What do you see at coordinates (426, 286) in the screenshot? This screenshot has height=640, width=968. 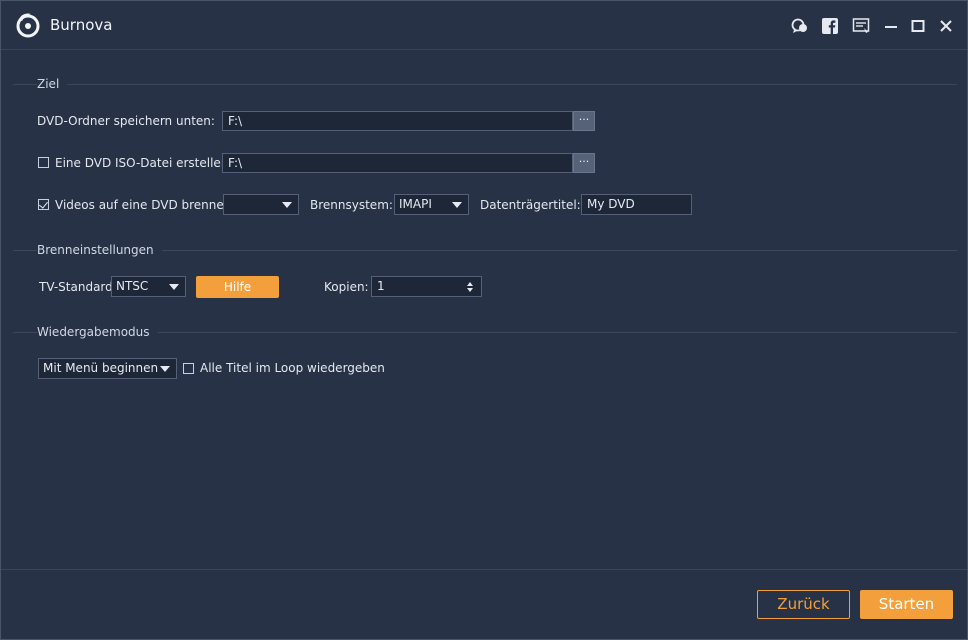 I see `copies-spinbox: 1` at bounding box center [426, 286].